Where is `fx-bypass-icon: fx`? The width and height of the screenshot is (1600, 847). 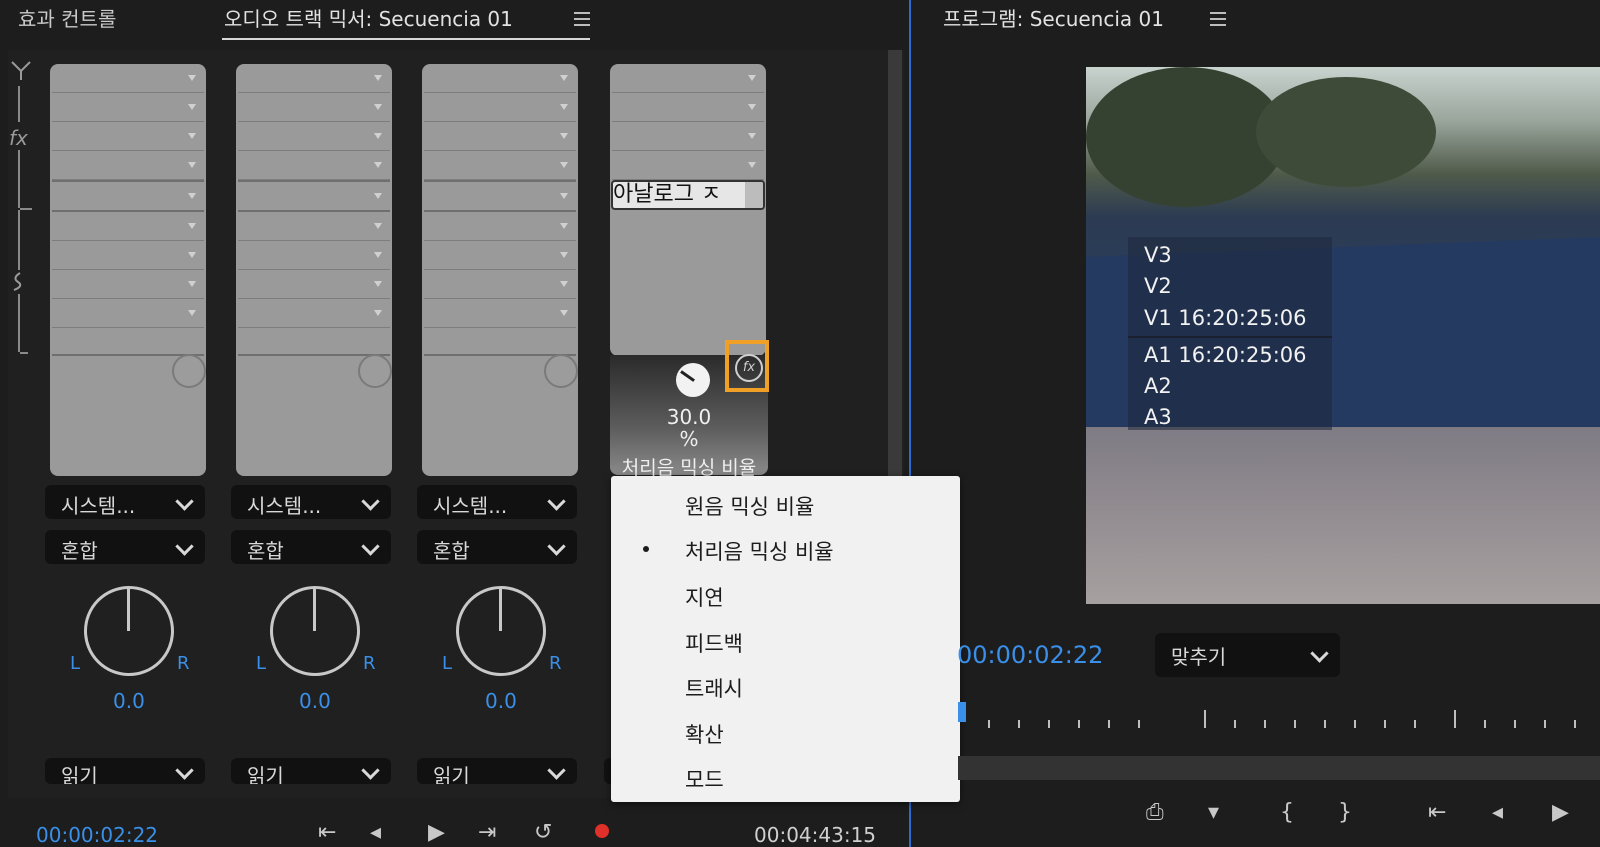
fx-bypass-icon: fx is located at coordinates (749, 368).